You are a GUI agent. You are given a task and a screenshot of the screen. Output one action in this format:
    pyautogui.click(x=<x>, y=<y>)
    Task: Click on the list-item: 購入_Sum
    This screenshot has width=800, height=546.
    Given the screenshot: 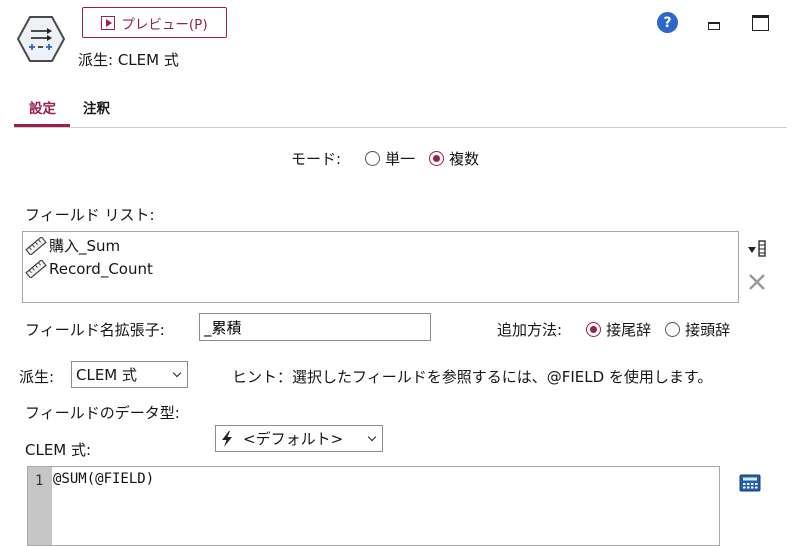 What is the action you would take?
    pyautogui.click(x=380, y=245)
    